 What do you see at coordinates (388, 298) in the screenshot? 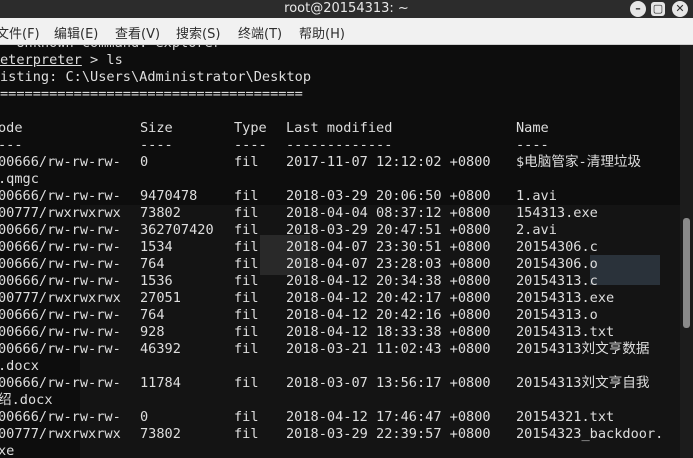
I see `cell-modified: 2018-04-12 20:42:17 +0800` at bounding box center [388, 298].